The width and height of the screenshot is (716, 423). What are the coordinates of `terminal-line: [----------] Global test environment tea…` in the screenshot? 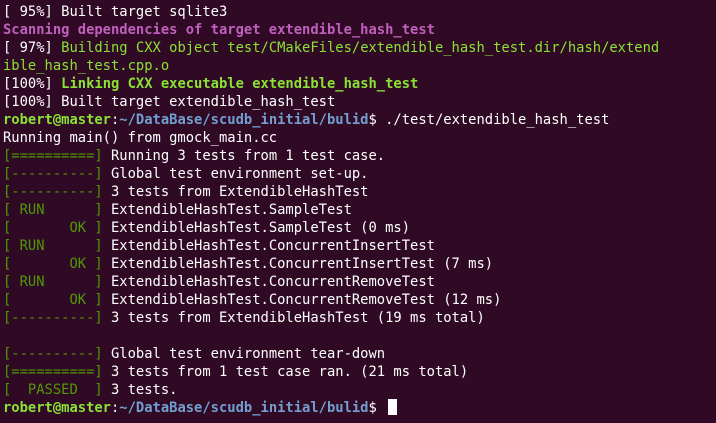 It's located at (359, 354).